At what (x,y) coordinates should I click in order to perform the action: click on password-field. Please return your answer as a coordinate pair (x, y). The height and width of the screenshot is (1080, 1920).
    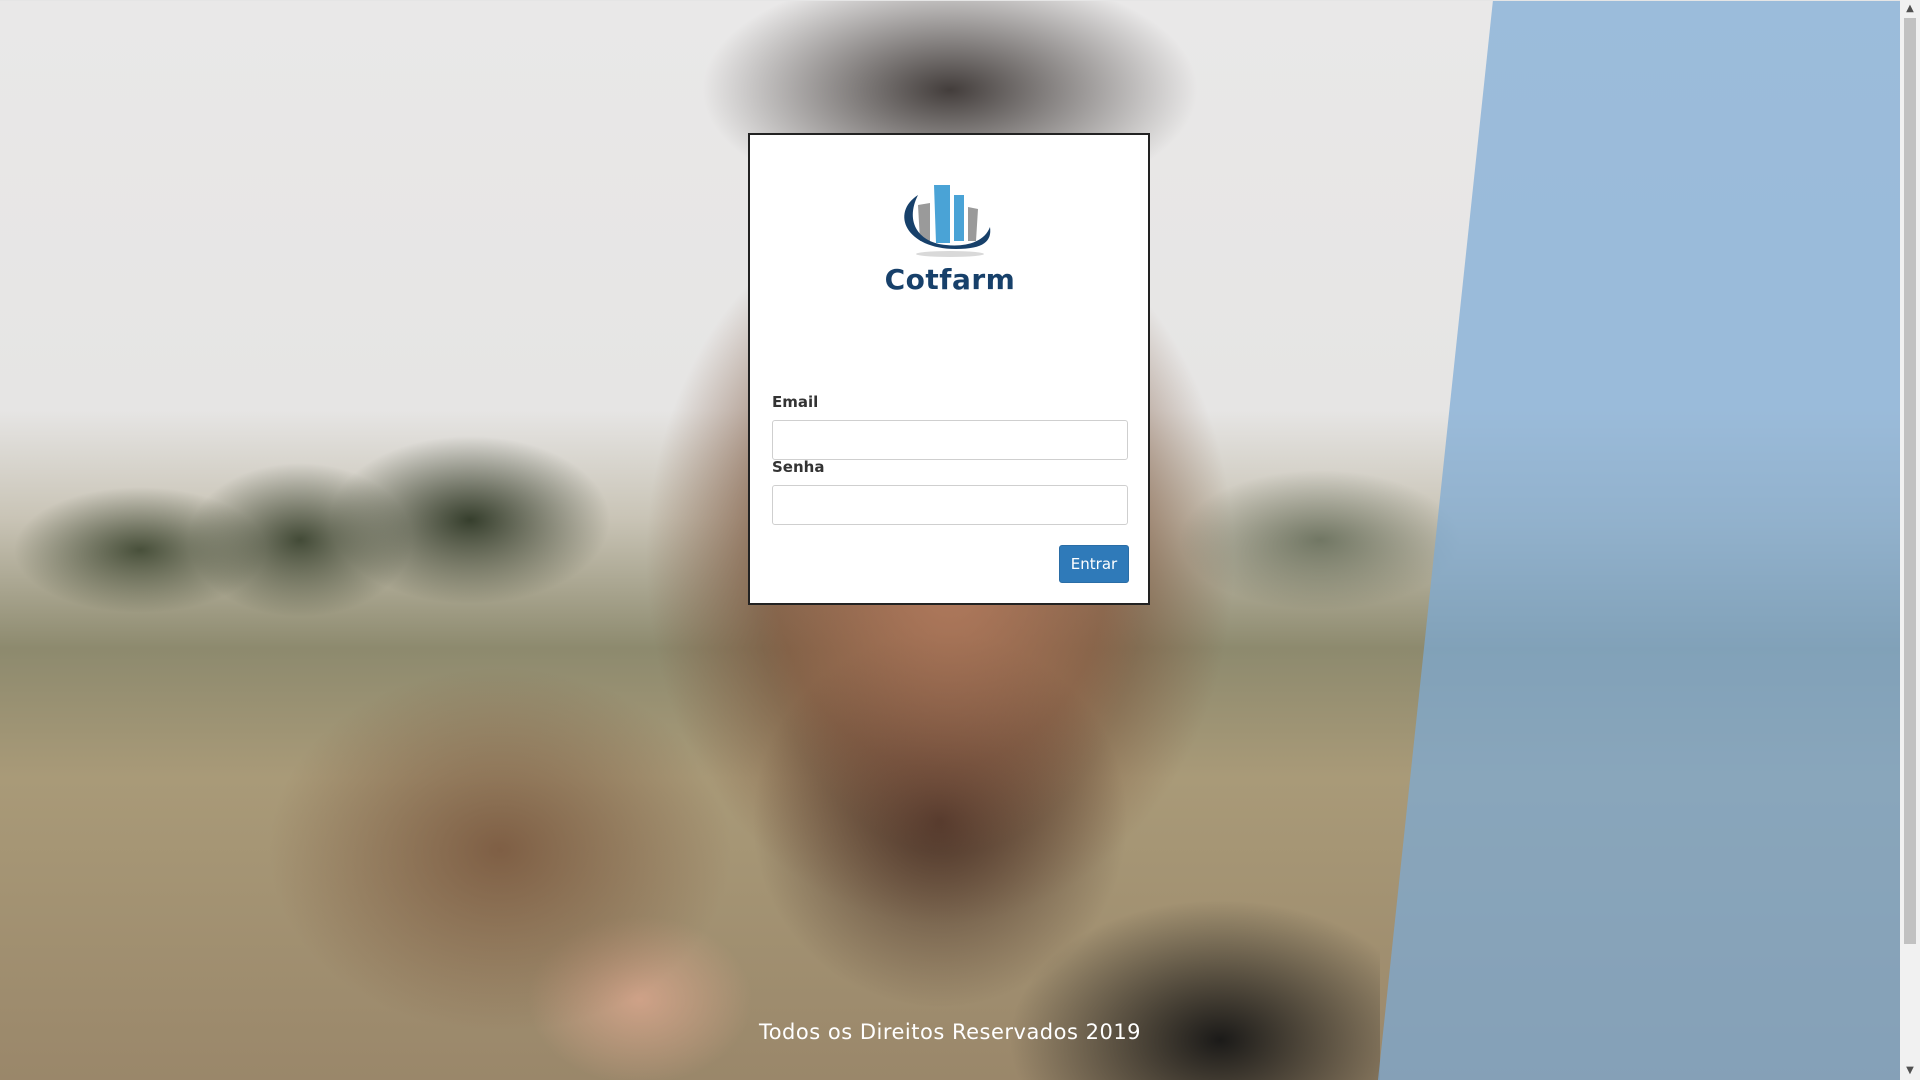
    Looking at the image, I should click on (950, 505).